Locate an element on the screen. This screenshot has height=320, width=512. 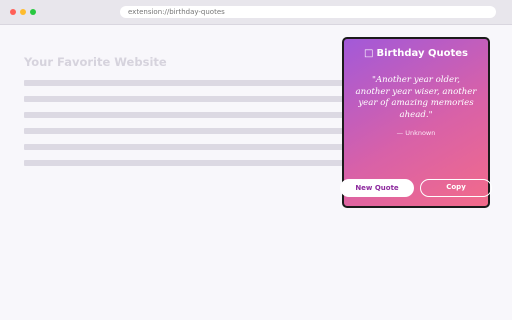
popup-header: □ Birthday Quotes is located at coordinates (416, 53).